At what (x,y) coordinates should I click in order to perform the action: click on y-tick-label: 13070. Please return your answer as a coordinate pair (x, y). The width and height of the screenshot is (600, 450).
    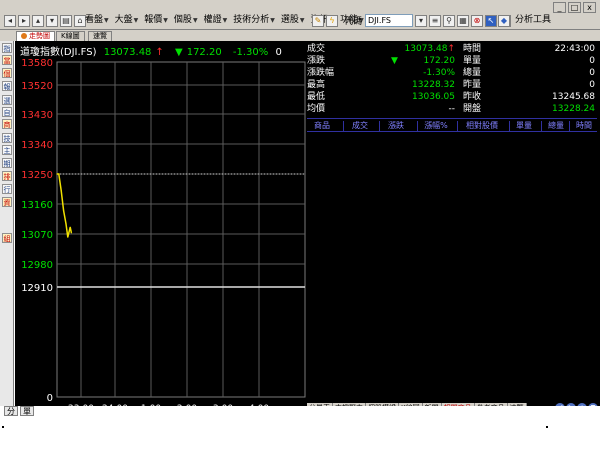
    Looking at the image, I should click on (37, 235).